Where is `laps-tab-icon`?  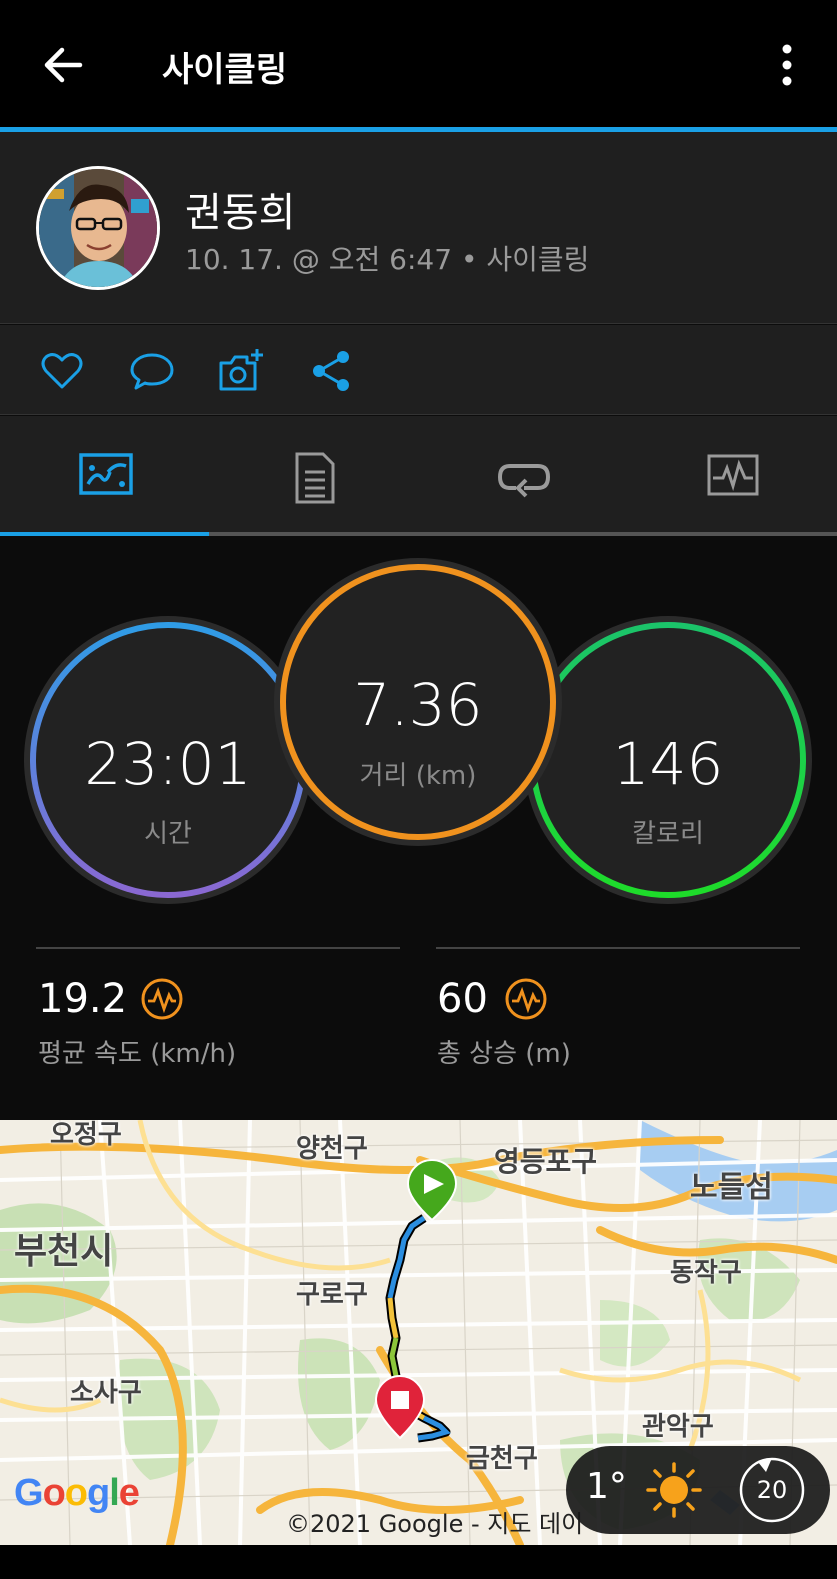 laps-tab-icon is located at coordinates (524, 481).